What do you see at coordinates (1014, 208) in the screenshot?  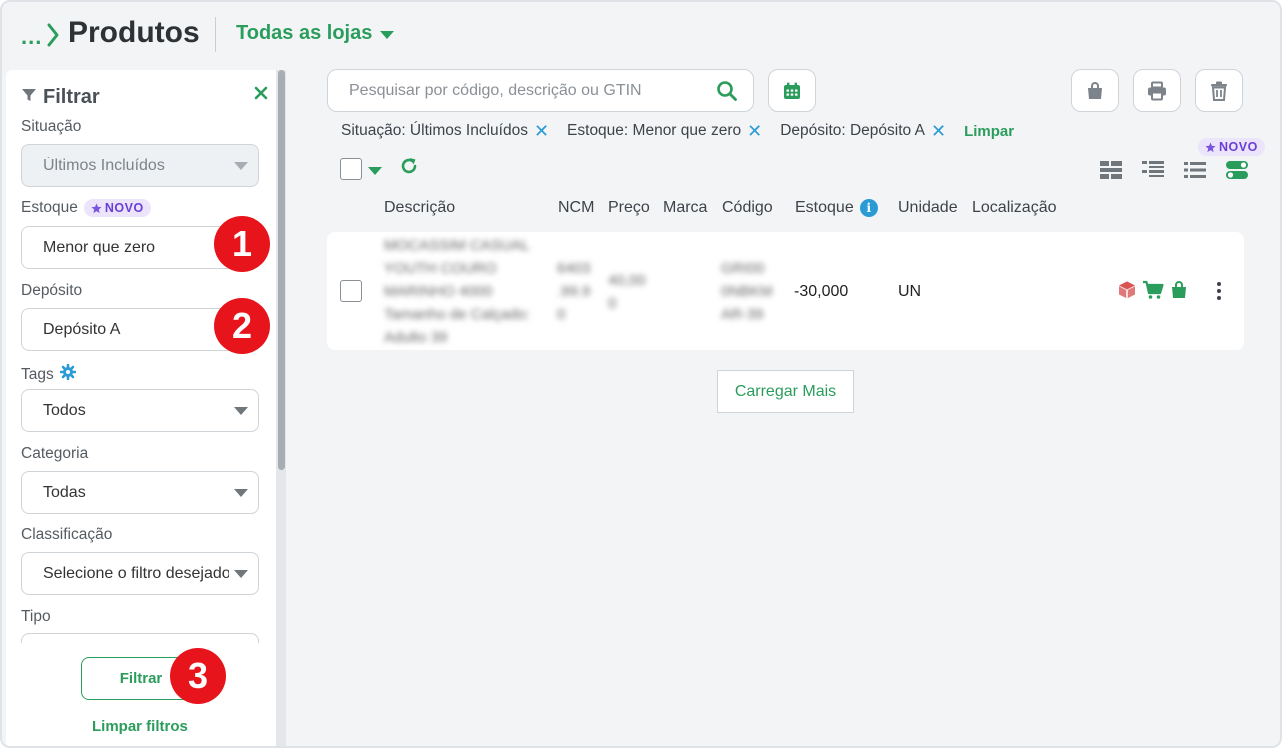 I see `column-header-localizacao: Localização` at bounding box center [1014, 208].